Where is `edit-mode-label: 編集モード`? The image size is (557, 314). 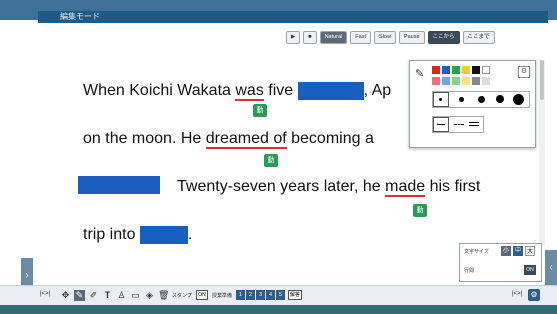
edit-mode-label: 編集モード is located at coordinates (293, 17).